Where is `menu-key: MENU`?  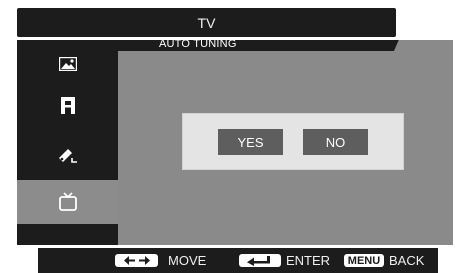
menu-key: MENU is located at coordinates (364, 260).